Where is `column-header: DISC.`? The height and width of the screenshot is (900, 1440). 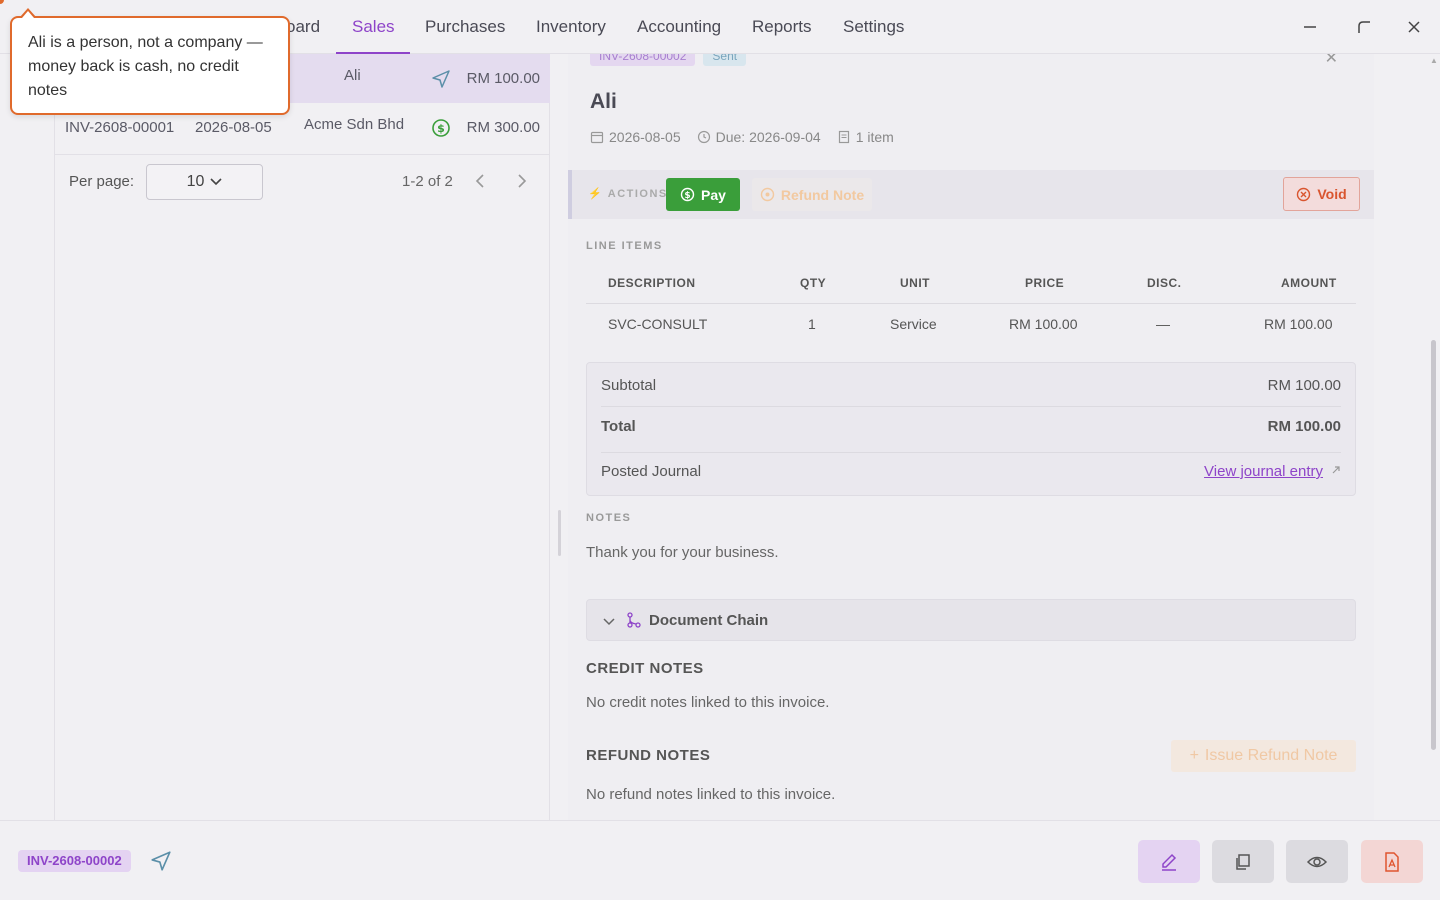 column-header: DISC. is located at coordinates (1164, 283).